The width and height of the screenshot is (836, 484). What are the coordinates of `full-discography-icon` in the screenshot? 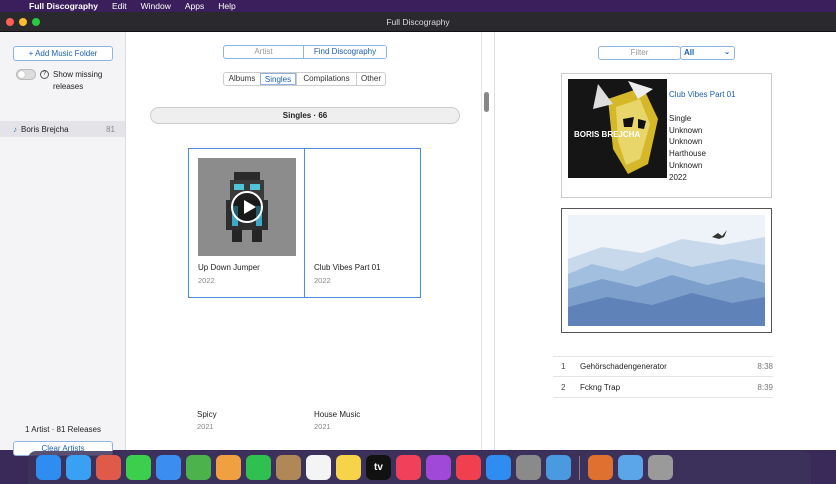 It's located at (558, 467).